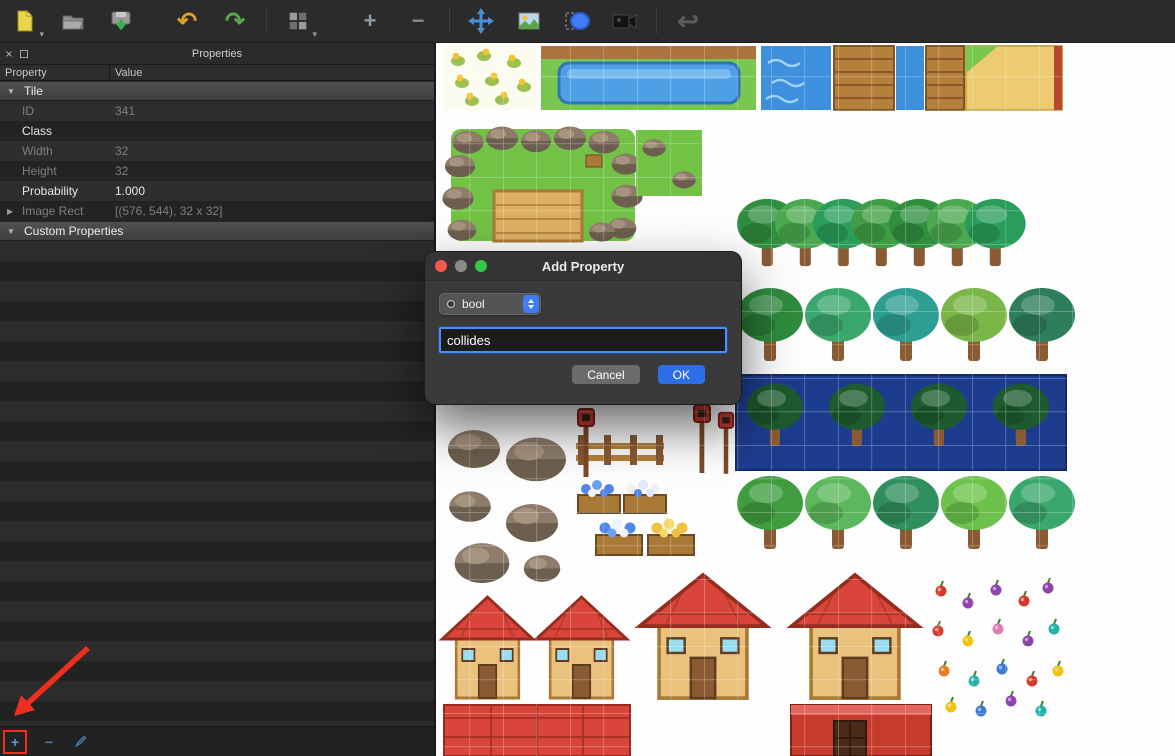 This screenshot has height=756, width=1175. I want to click on move-tool-button, so click(481, 21).